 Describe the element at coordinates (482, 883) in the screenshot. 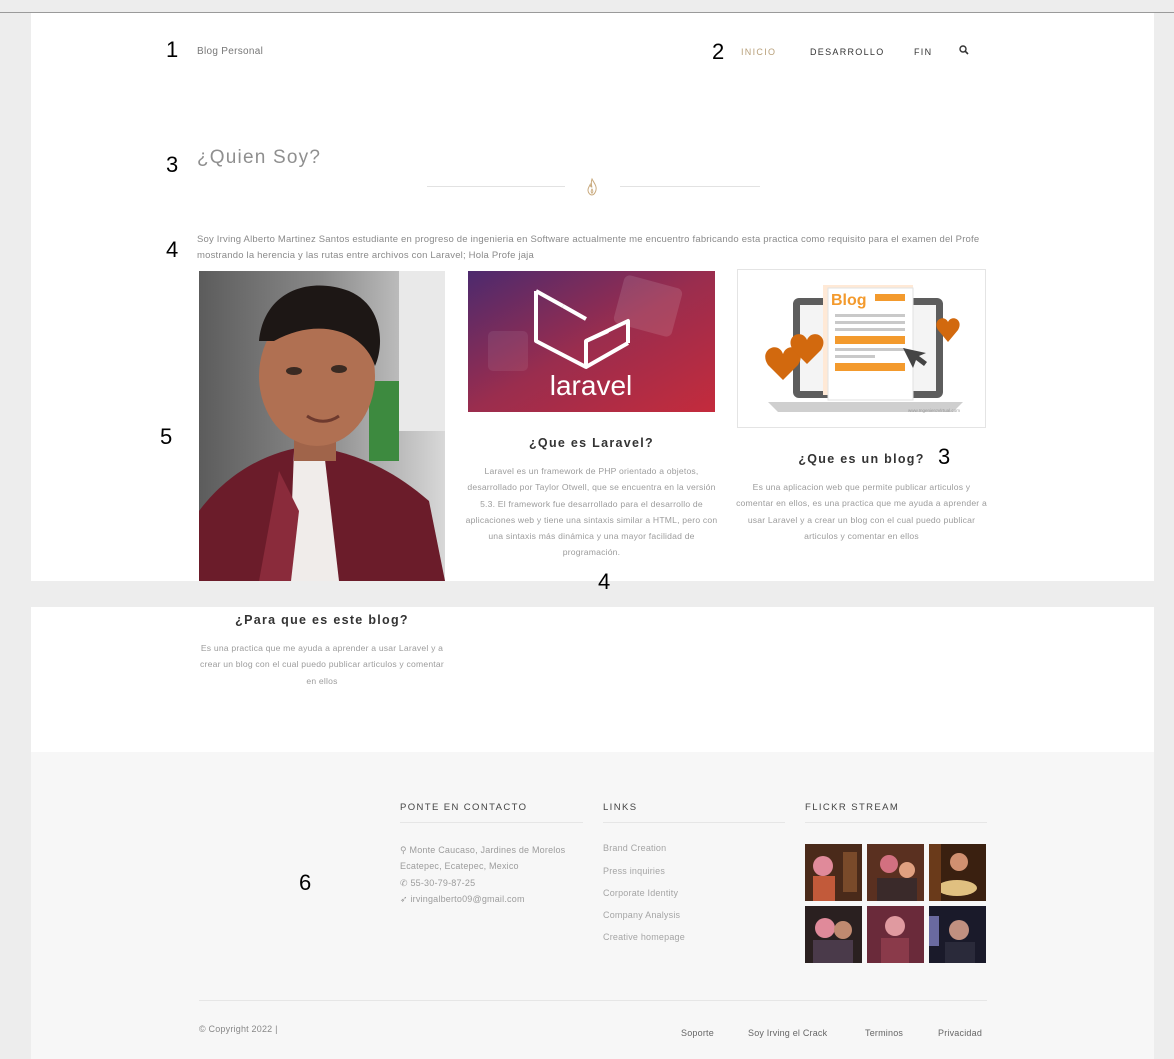

I see `phone-line: ✆ 55-30-79-87-25` at that location.